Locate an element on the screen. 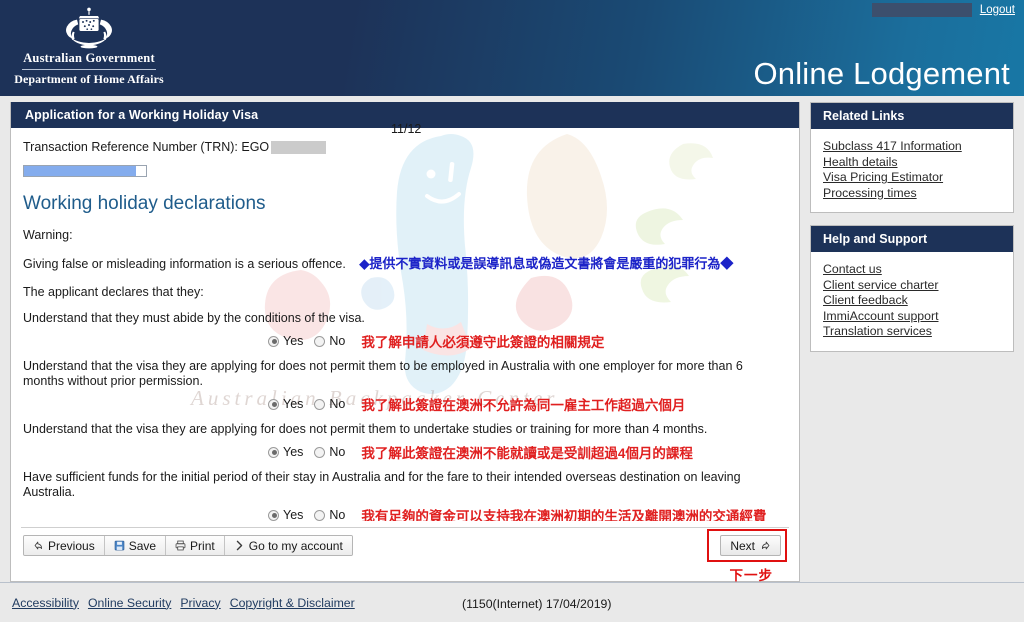 This screenshot has width=1024, height=622. arrow-right-icon is located at coordinates (765, 545).